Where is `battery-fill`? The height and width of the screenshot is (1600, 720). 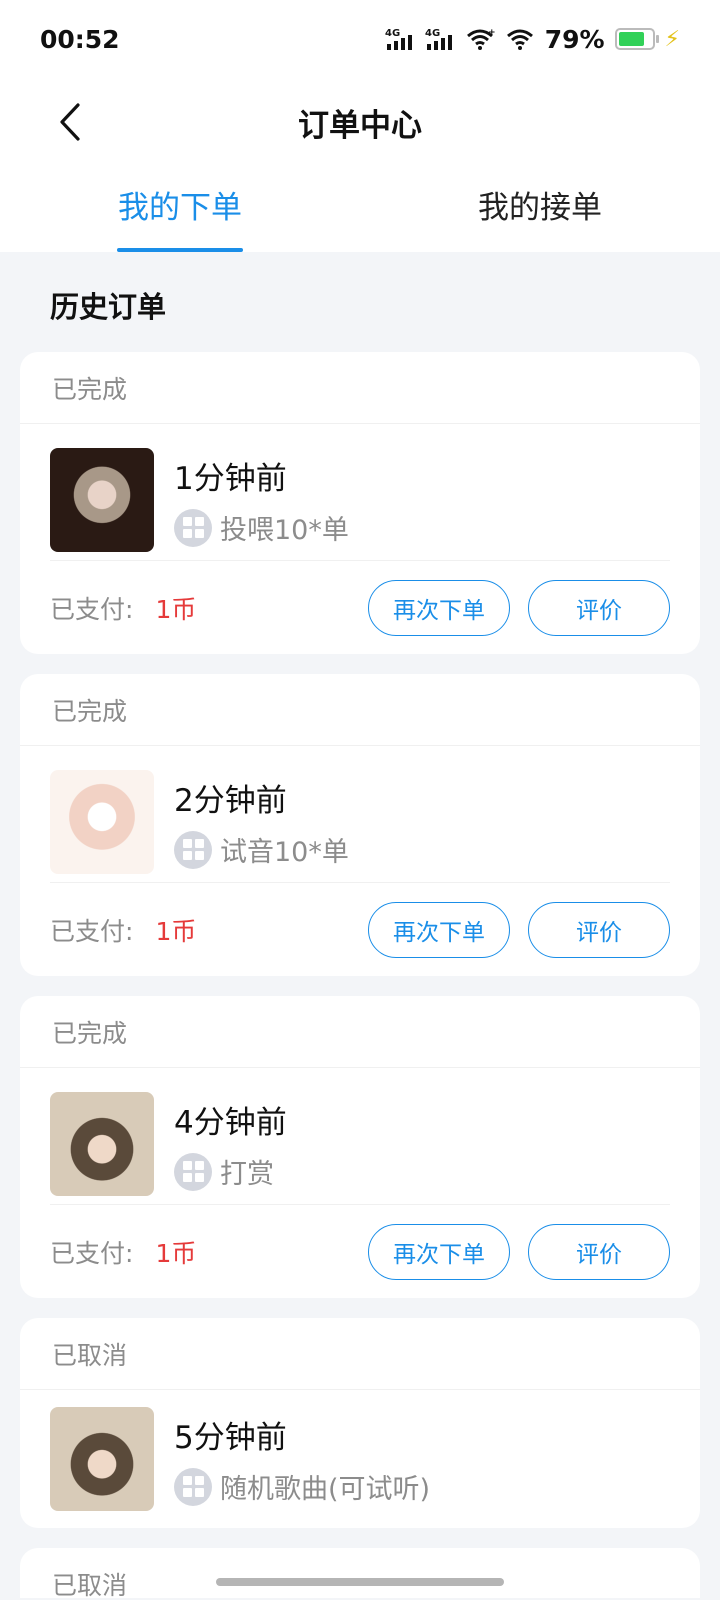
battery-fill is located at coordinates (631, 39).